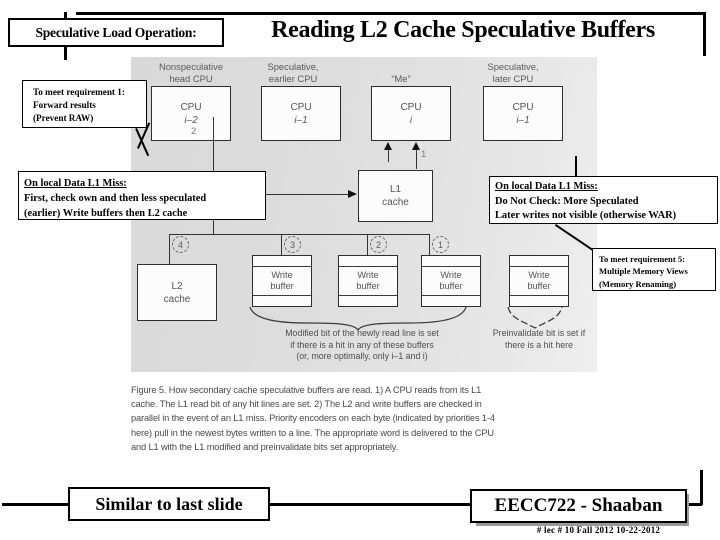  Describe the element at coordinates (586, 215) in the screenshot. I see `callout-l1miss-right-line2: Later writes not visible (otherwise WAR)` at that location.